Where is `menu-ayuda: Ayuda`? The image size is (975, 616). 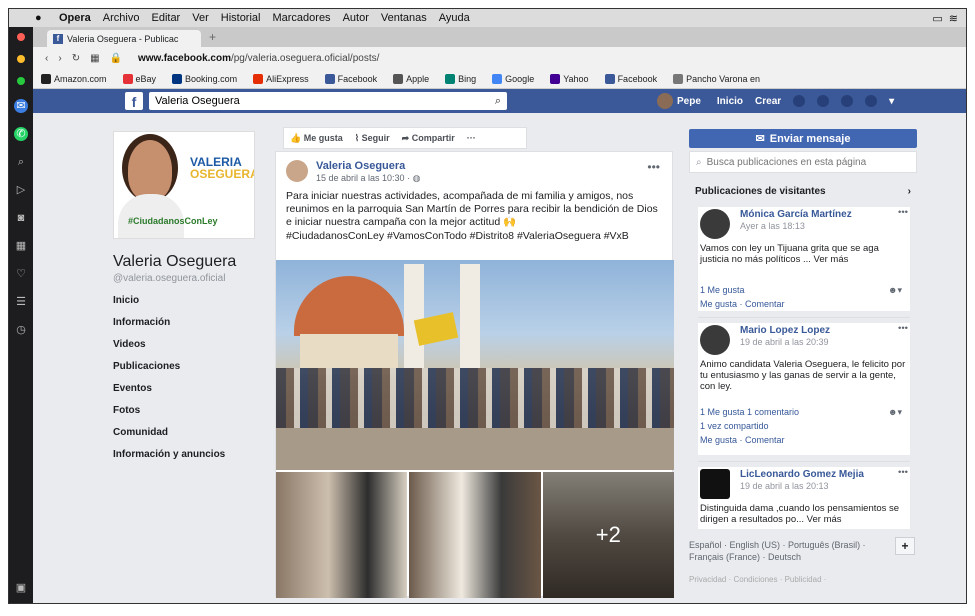
menu-ayuda: Ayuda is located at coordinates (454, 18).